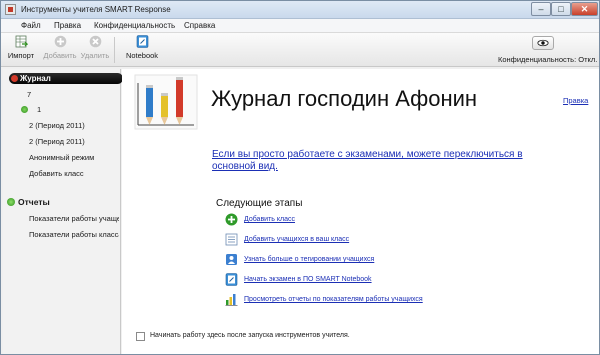 The height and width of the screenshot is (355, 600). Describe the element at coordinates (541, 9) in the screenshot. I see `minimize-button: –` at that location.